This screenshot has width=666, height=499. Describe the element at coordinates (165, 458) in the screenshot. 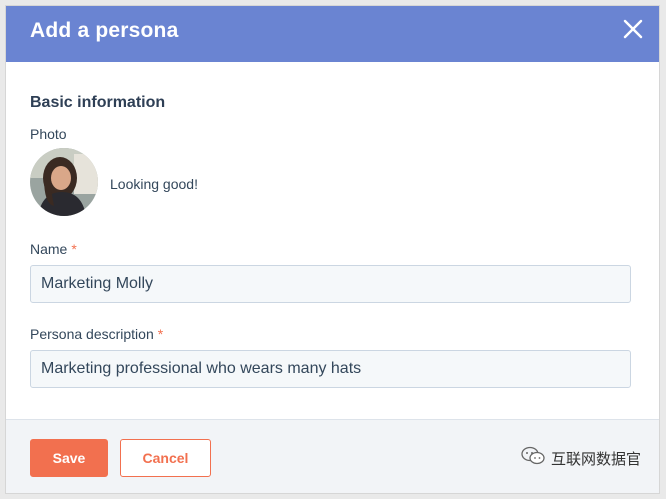

I see `cancel-button: Cancel` at that location.